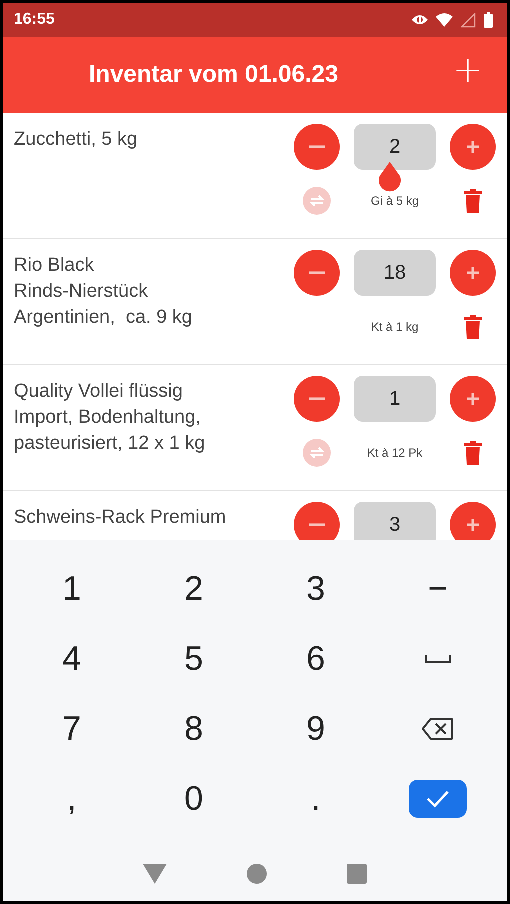 The height and width of the screenshot is (904, 510). What do you see at coordinates (390, 177) in the screenshot?
I see `cursor-handle` at bounding box center [390, 177].